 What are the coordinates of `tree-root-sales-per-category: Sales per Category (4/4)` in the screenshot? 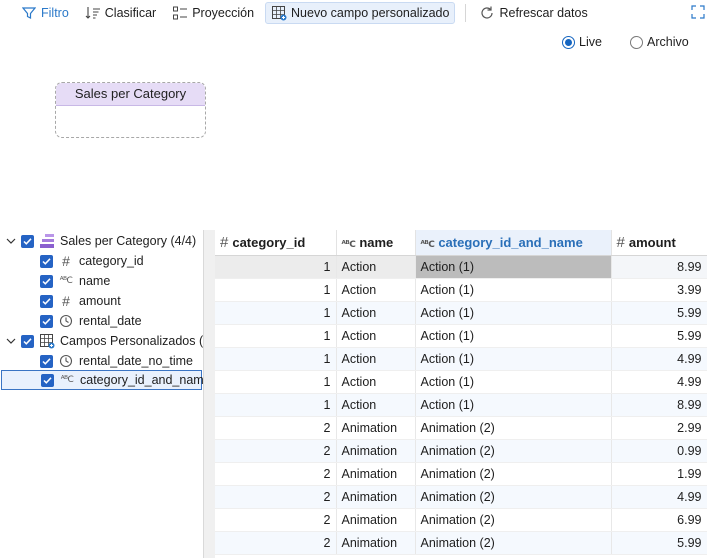 It's located at (101, 241).